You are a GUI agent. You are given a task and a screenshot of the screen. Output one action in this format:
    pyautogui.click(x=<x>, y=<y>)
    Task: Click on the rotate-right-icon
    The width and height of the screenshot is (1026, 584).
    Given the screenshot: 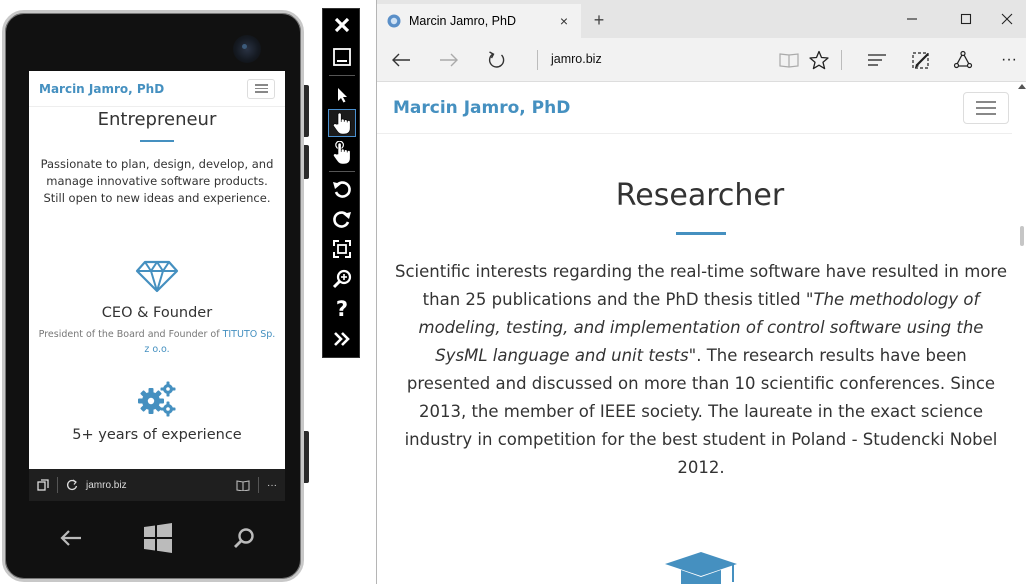 What is the action you would take?
    pyautogui.click(x=342, y=219)
    